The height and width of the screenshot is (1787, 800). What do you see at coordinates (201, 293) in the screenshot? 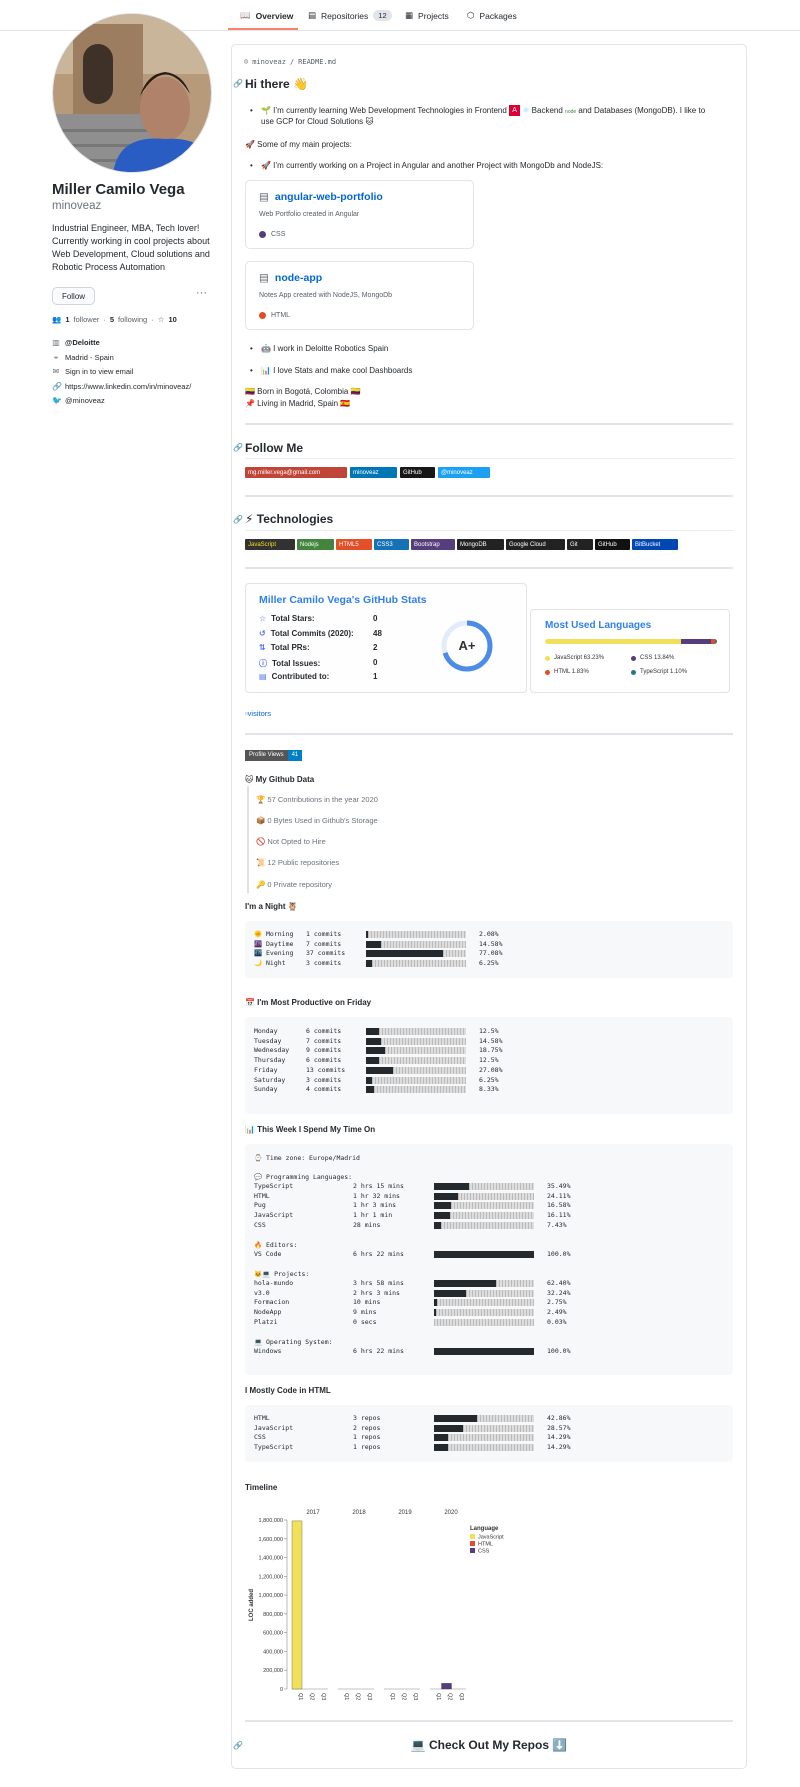
I see `more-options-button: ···` at bounding box center [201, 293].